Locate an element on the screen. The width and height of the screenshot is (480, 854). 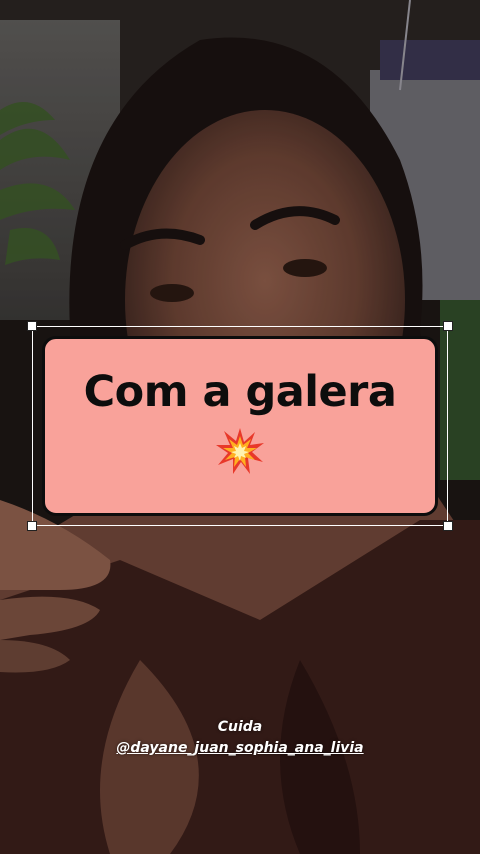
sticker-text: Com a galera is located at coordinates (240, 392).